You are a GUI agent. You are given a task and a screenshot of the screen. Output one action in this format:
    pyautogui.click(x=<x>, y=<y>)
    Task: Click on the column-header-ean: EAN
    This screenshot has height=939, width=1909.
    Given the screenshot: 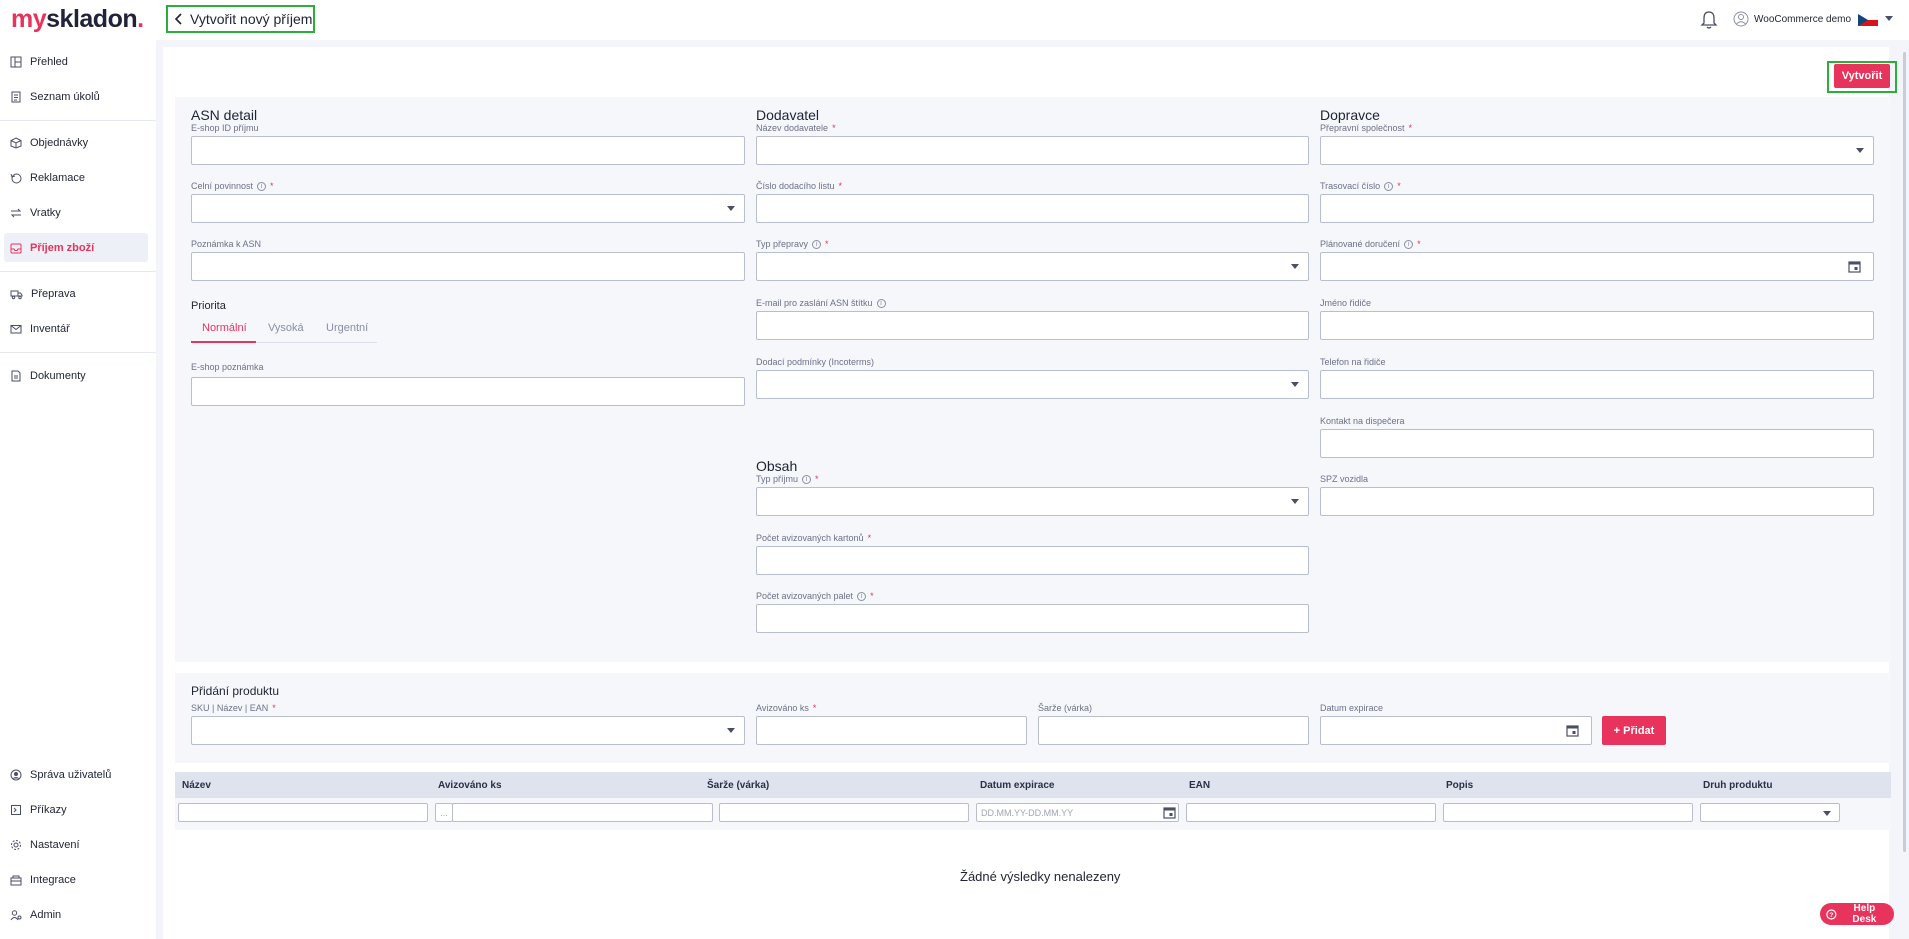 What is the action you would take?
    pyautogui.click(x=1199, y=785)
    